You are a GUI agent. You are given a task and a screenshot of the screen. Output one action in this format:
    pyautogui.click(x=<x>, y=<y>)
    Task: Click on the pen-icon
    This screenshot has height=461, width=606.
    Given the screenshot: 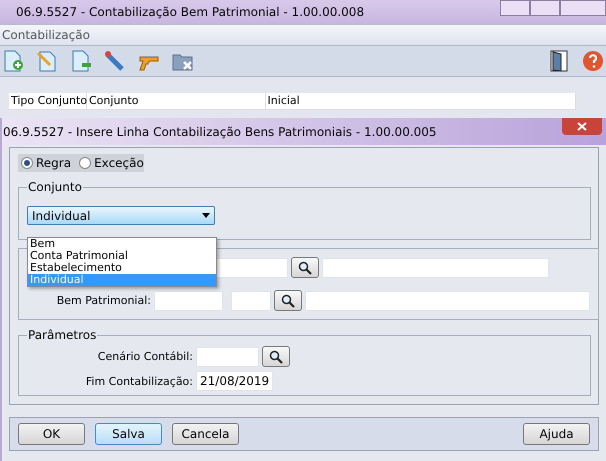 What is the action you would take?
    pyautogui.click(x=115, y=61)
    